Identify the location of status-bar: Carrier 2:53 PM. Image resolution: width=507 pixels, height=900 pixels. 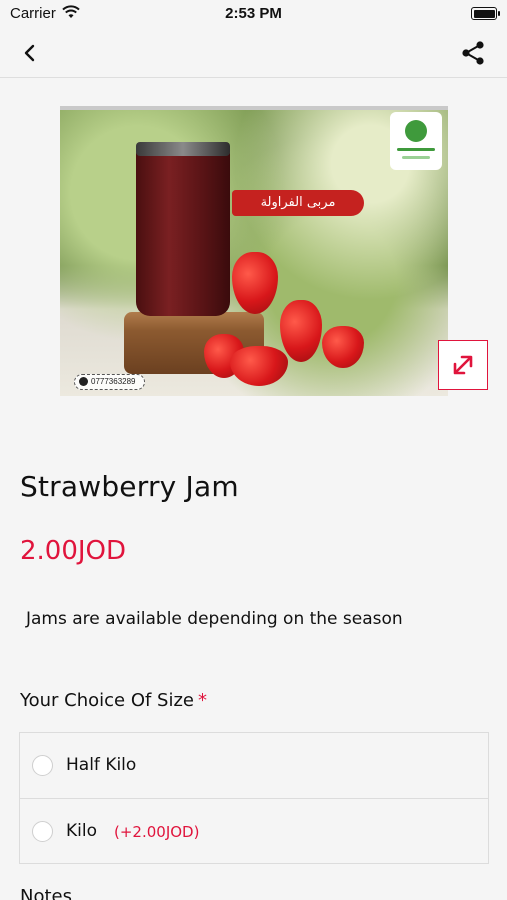
(253, 14).